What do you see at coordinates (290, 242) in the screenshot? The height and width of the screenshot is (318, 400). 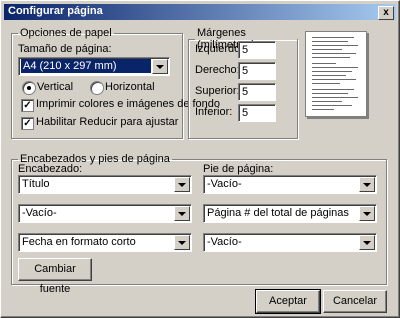 I see `footer-select-3: -Vacío-` at bounding box center [290, 242].